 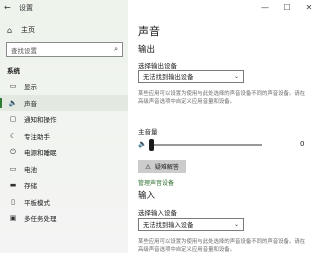 What do you see at coordinates (13, 71) in the screenshot?
I see `sidebar-section-label: 系统` at bounding box center [13, 71].